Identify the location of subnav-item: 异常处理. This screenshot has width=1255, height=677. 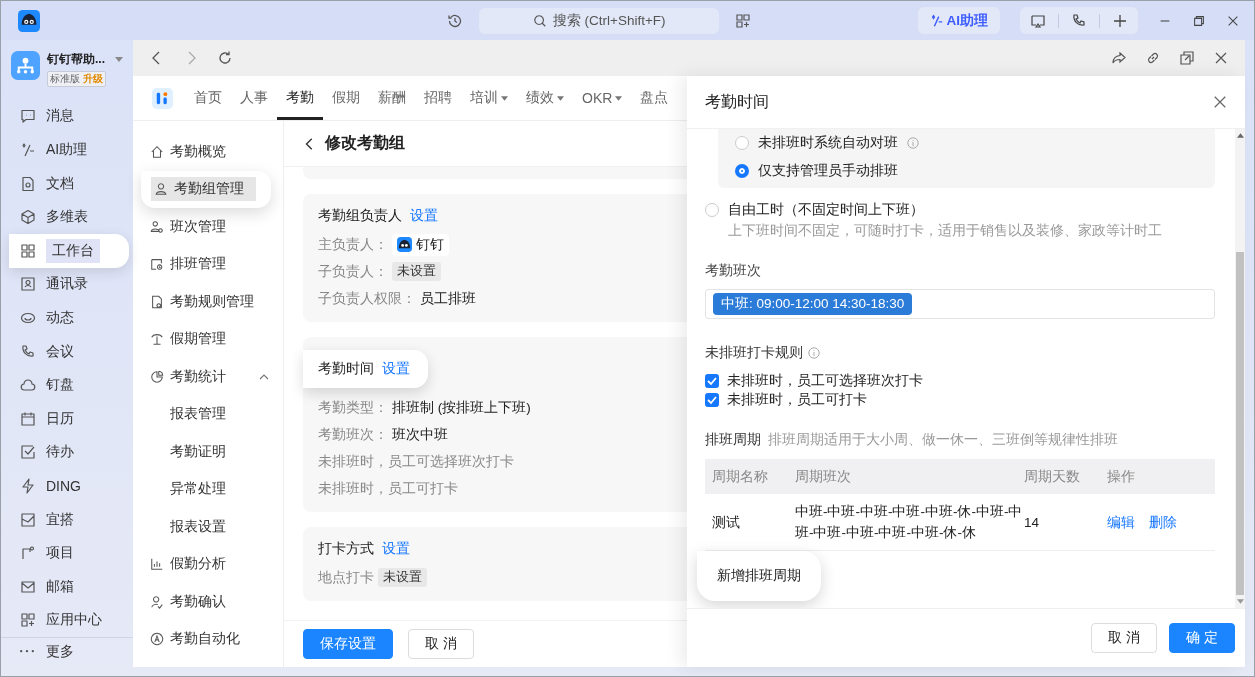
(208, 489).